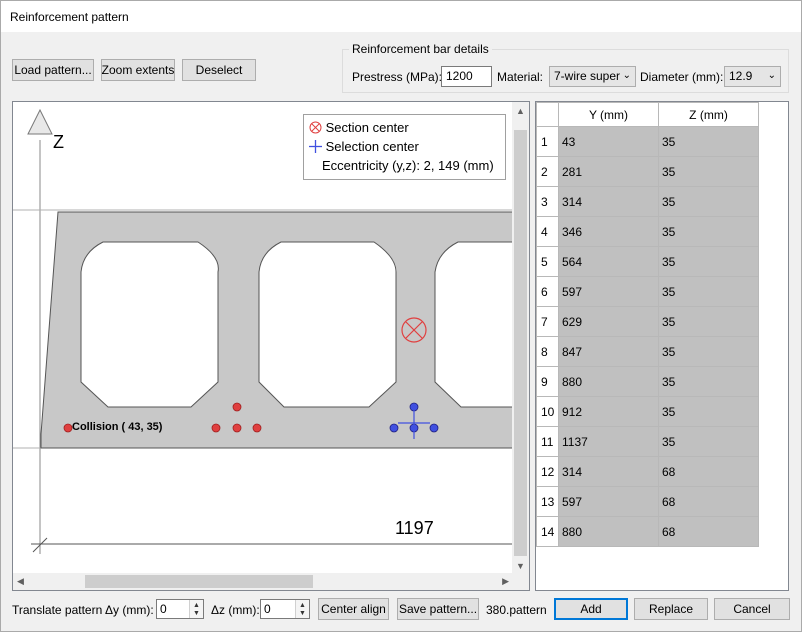 This screenshot has height=632, width=802. I want to click on cell-y: 1137, so click(608, 441).